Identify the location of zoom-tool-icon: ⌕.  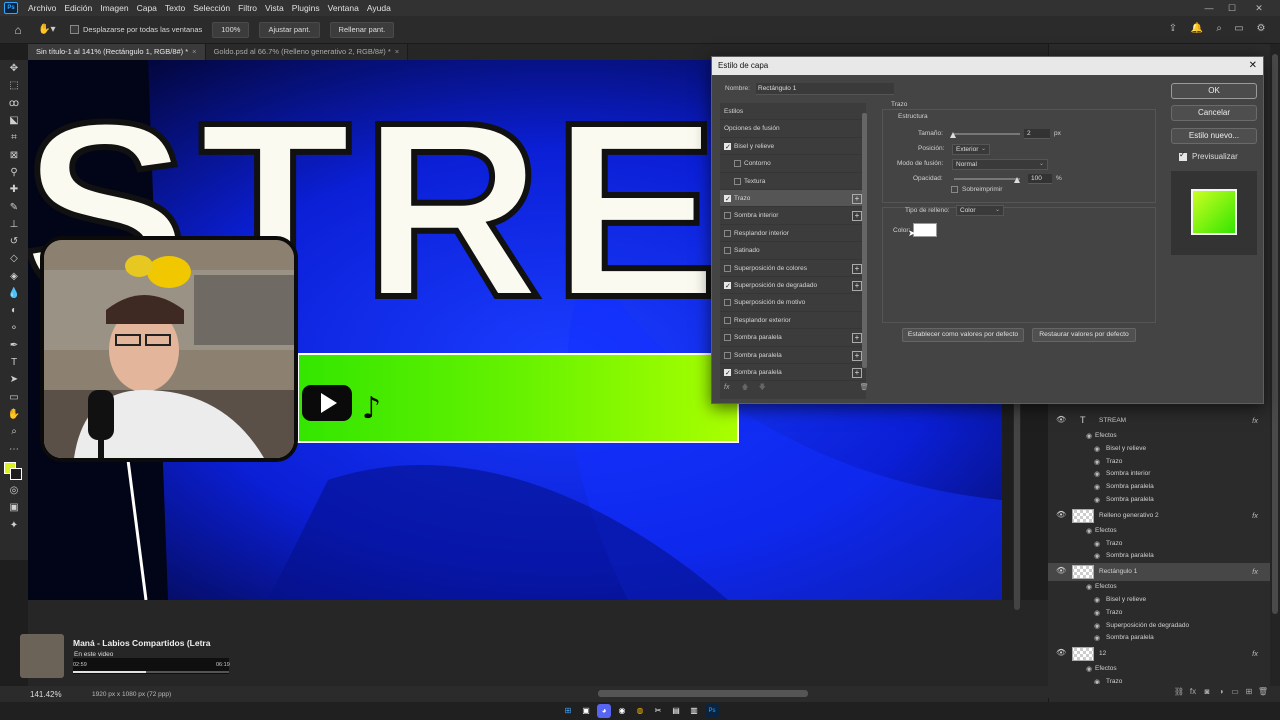
(14, 431).